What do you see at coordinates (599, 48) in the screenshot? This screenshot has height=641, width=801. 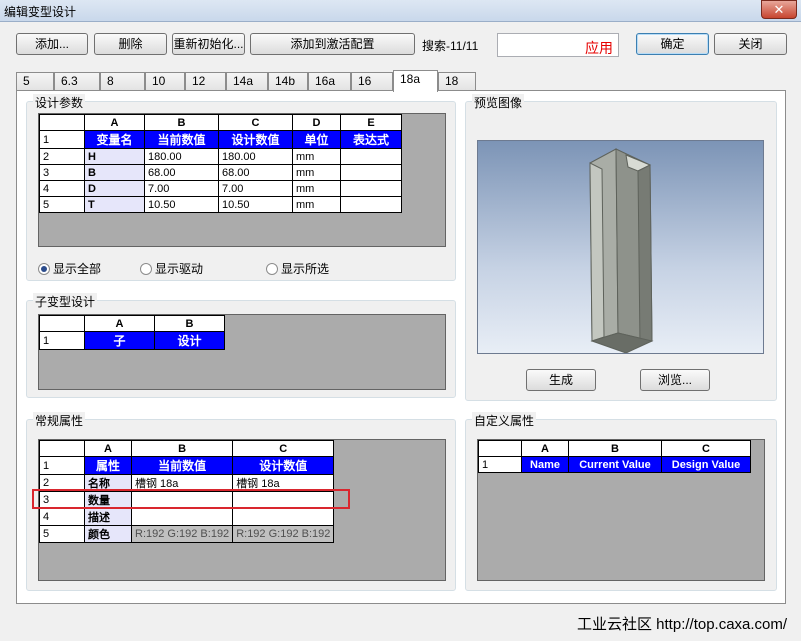 I see `apply-label: 应用` at bounding box center [599, 48].